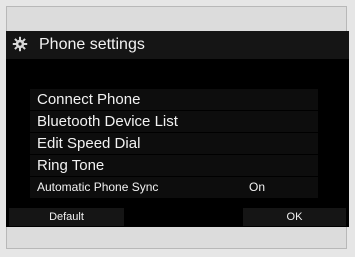 This screenshot has width=355, height=257. Describe the element at coordinates (177, 45) in the screenshot. I see `title-bar: Phone settings` at that location.